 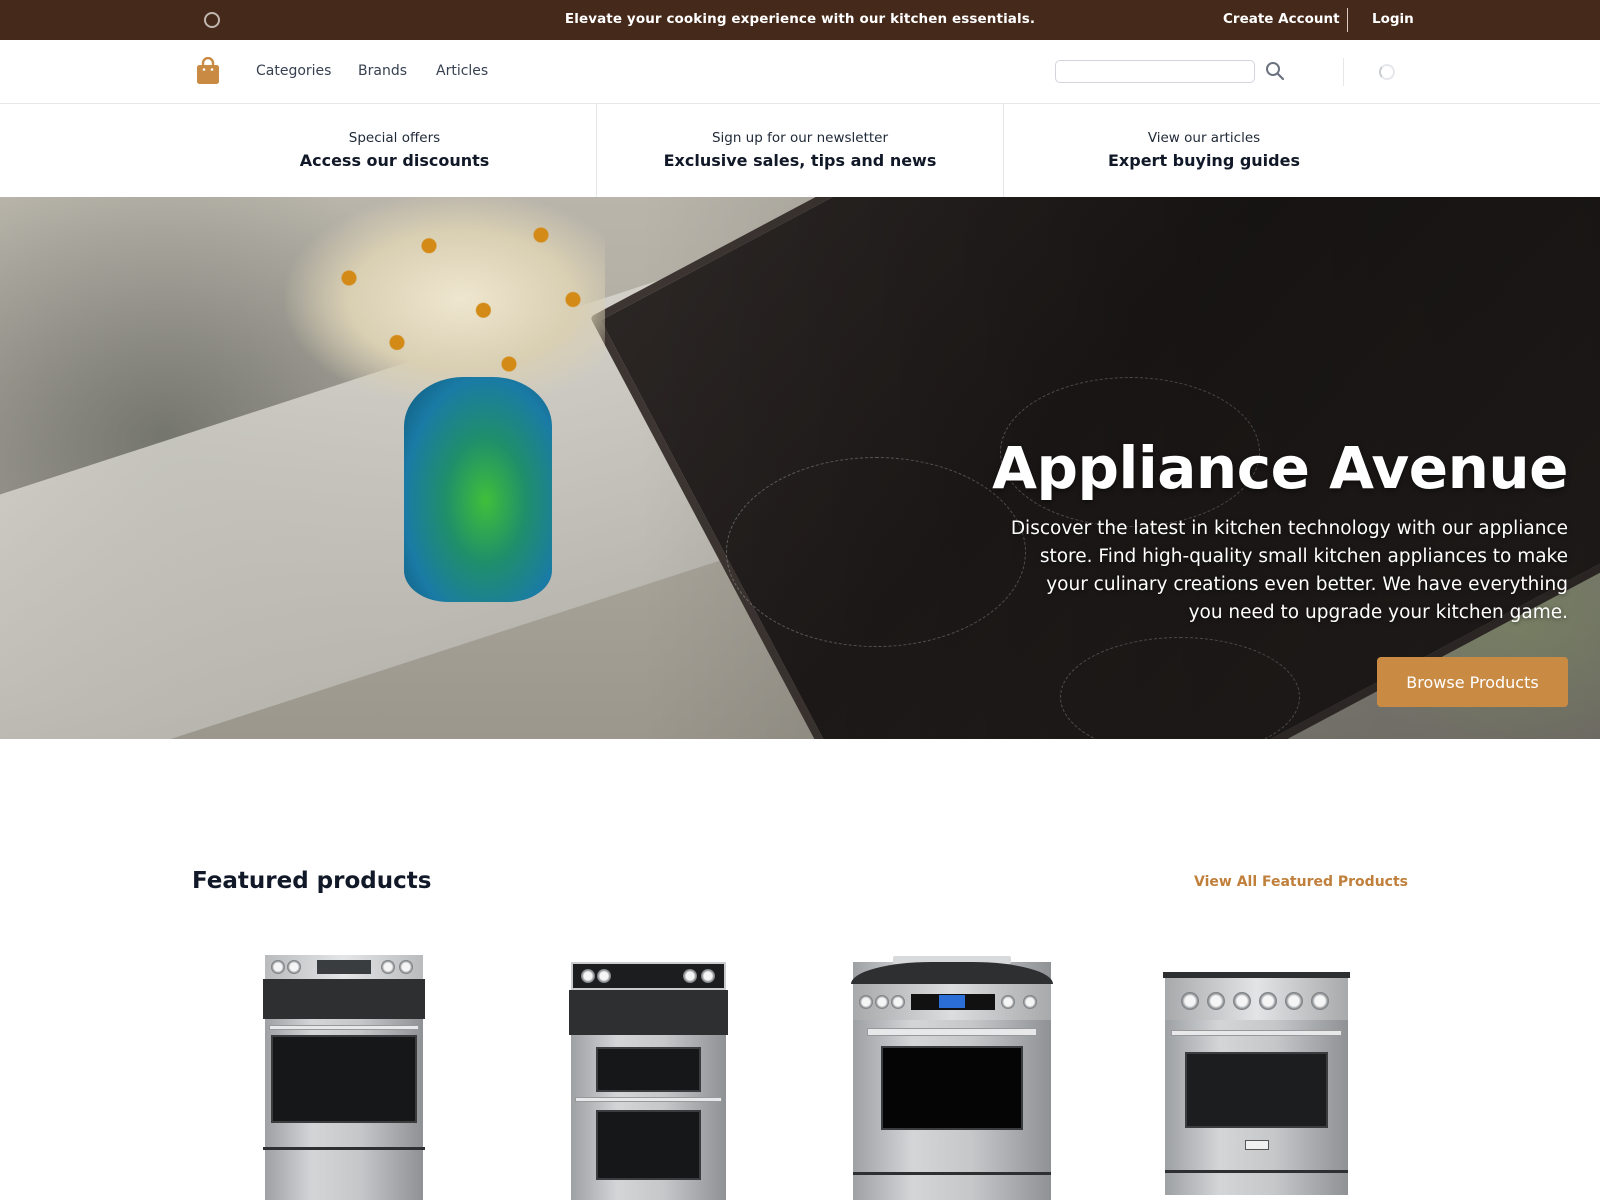 I want to click on promo-eyebrow: Special offers, so click(x=394, y=138).